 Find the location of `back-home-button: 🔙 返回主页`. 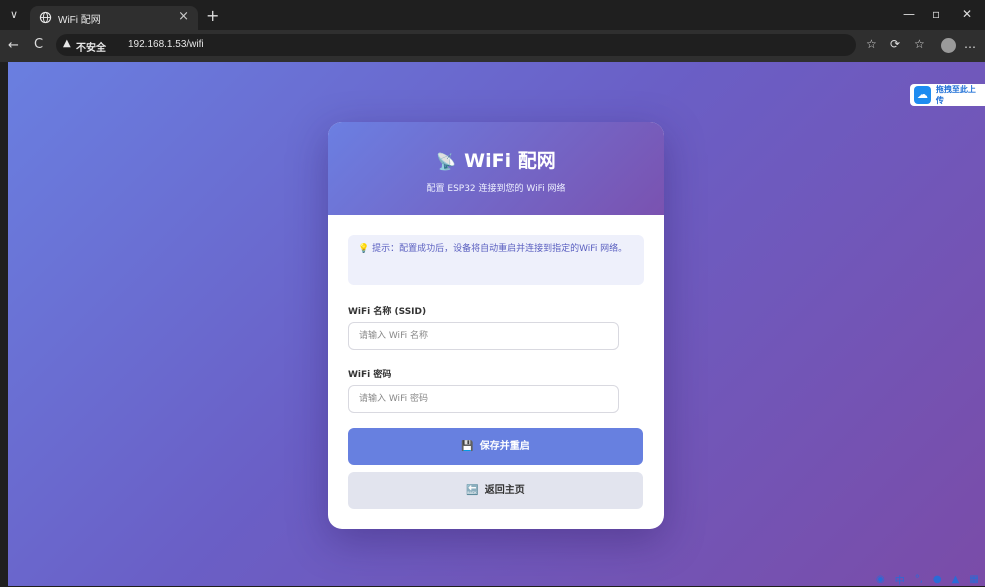

back-home-button: 🔙 返回主页 is located at coordinates (495, 490).